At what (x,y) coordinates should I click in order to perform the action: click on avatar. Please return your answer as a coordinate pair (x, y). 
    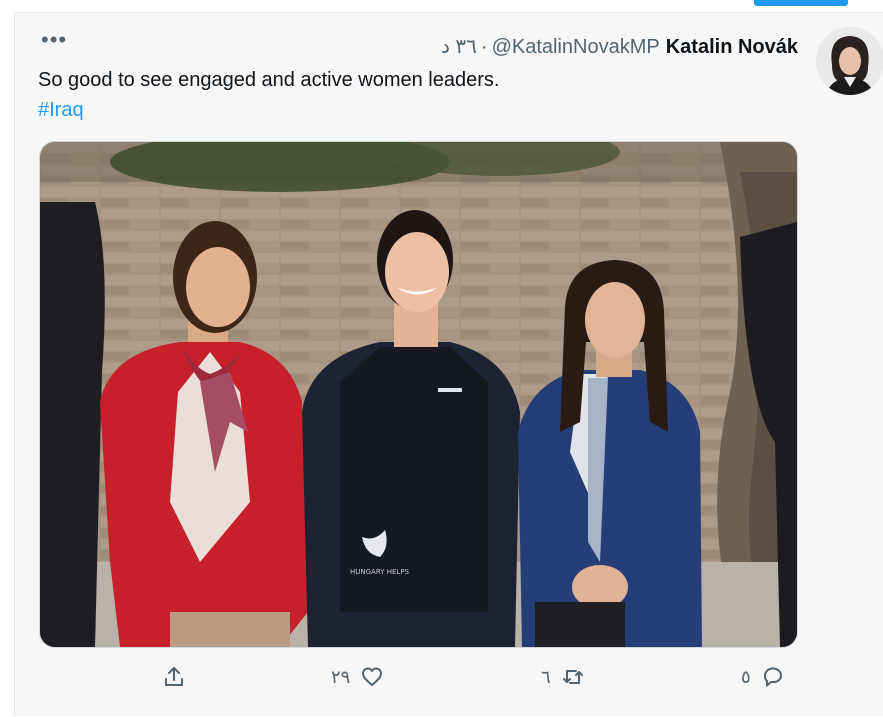
    Looking at the image, I should click on (849, 61).